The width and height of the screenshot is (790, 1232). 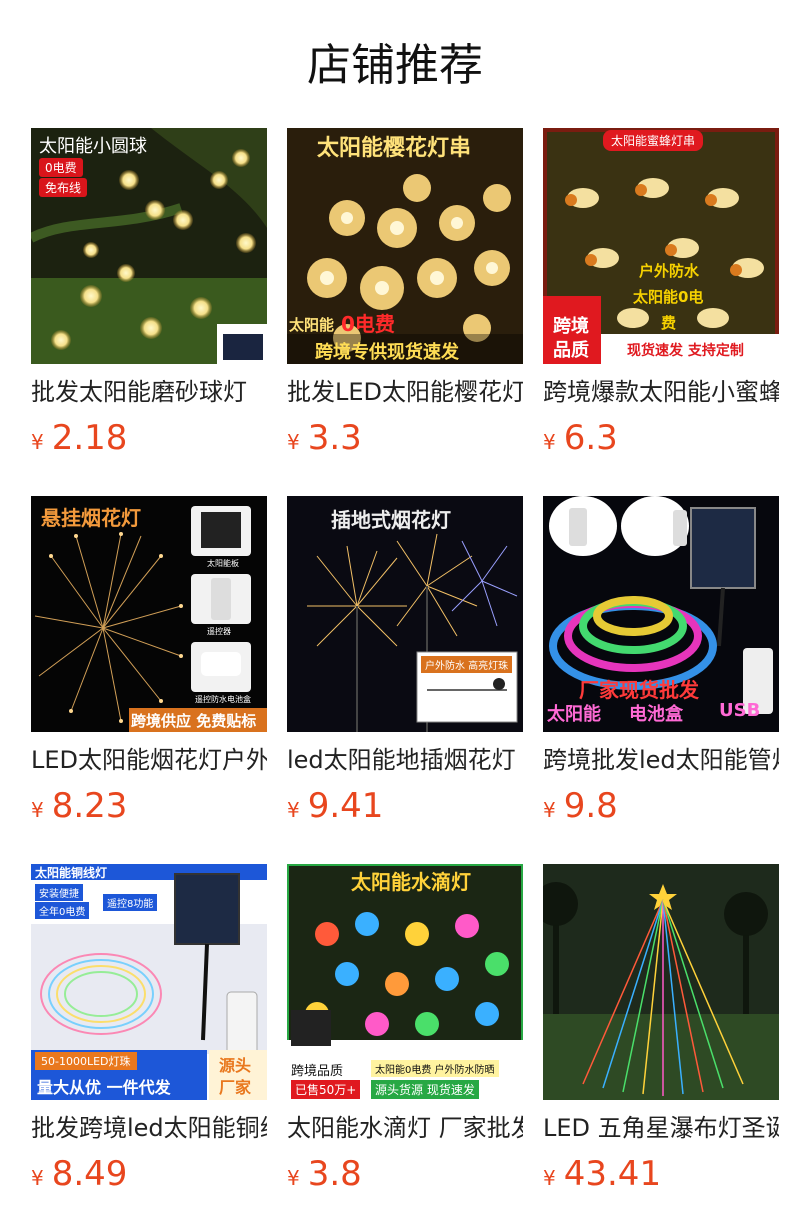 What do you see at coordinates (590, 806) in the screenshot?
I see `price-value: 9.8` at bounding box center [590, 806].